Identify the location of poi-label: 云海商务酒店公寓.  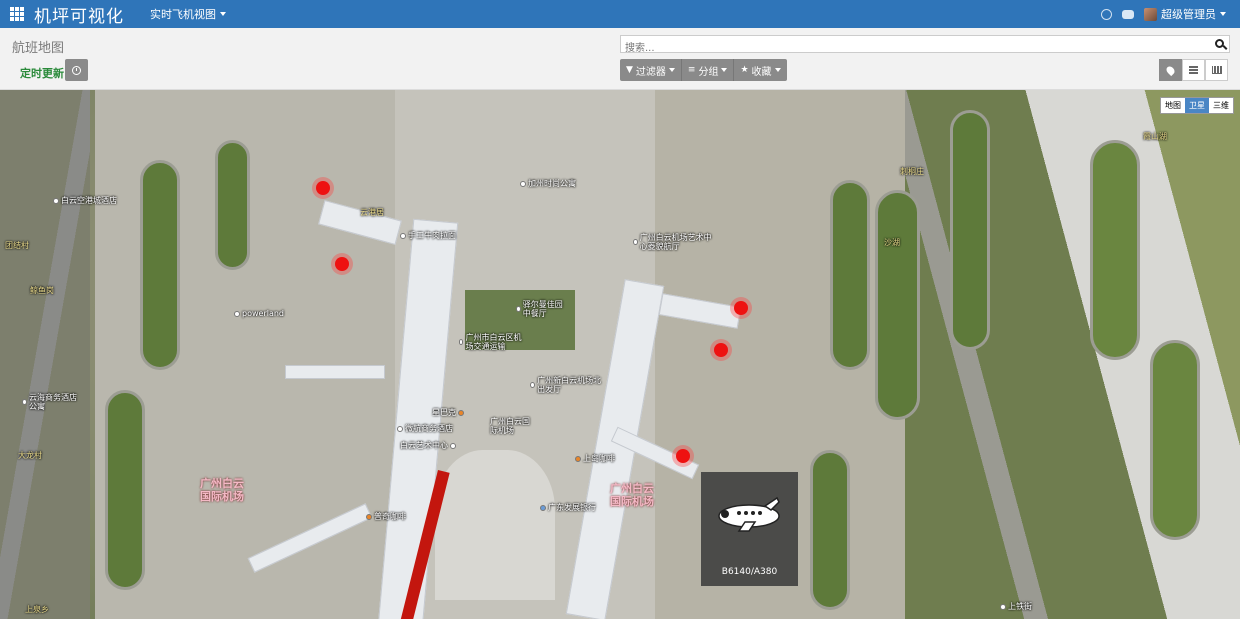
(49, 402).